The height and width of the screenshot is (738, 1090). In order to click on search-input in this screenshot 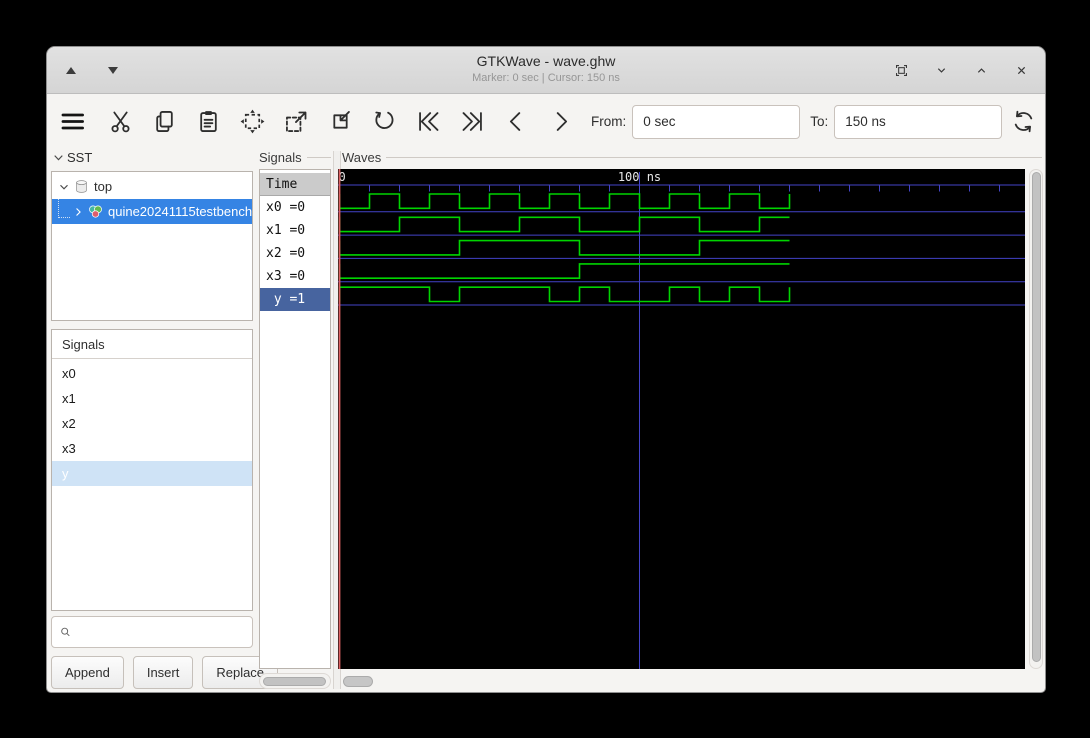, I will do `click(162, 632)`.